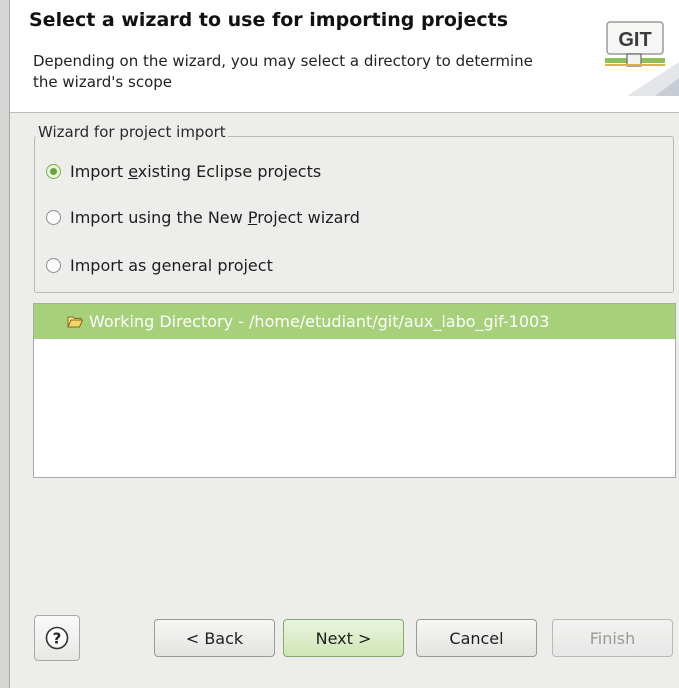  What do you see at coordinates (215, 217) in the screenshot?
I see `radio-label: Import using the New Project wizard` at bounding box center [215, 217].